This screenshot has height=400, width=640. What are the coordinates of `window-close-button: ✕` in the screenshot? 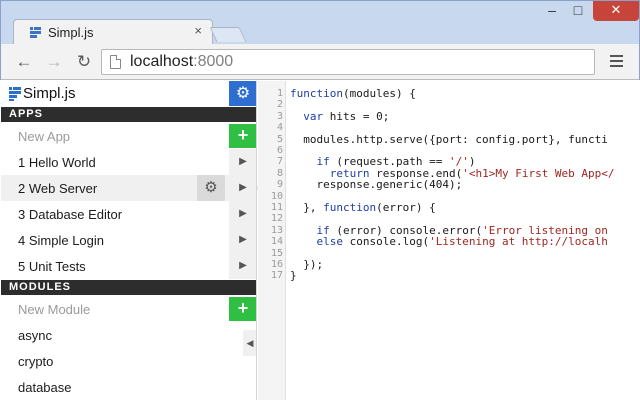 It's located at (616, 11).